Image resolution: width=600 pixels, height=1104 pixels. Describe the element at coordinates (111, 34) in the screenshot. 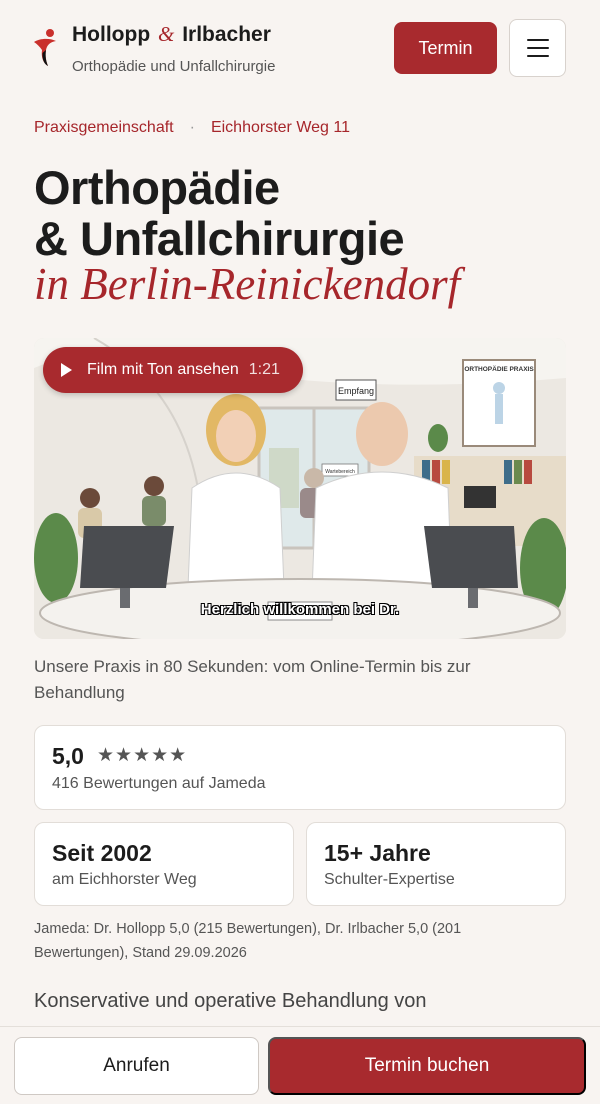

I see `brand-name-part1: Hollopp` at that location.